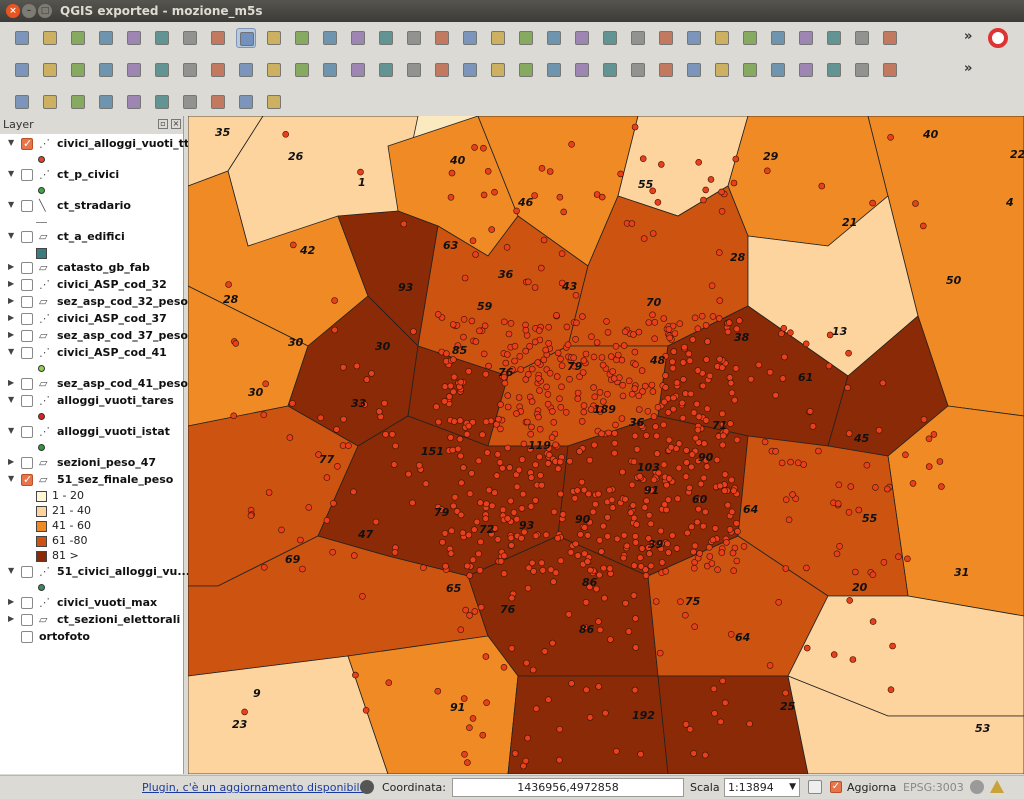 This screenshot has height=799, width=1024. What do you see at coordinates (442, 70) in the screenshot?
I see `add-feature-icon` at bounding box center [442, 70].